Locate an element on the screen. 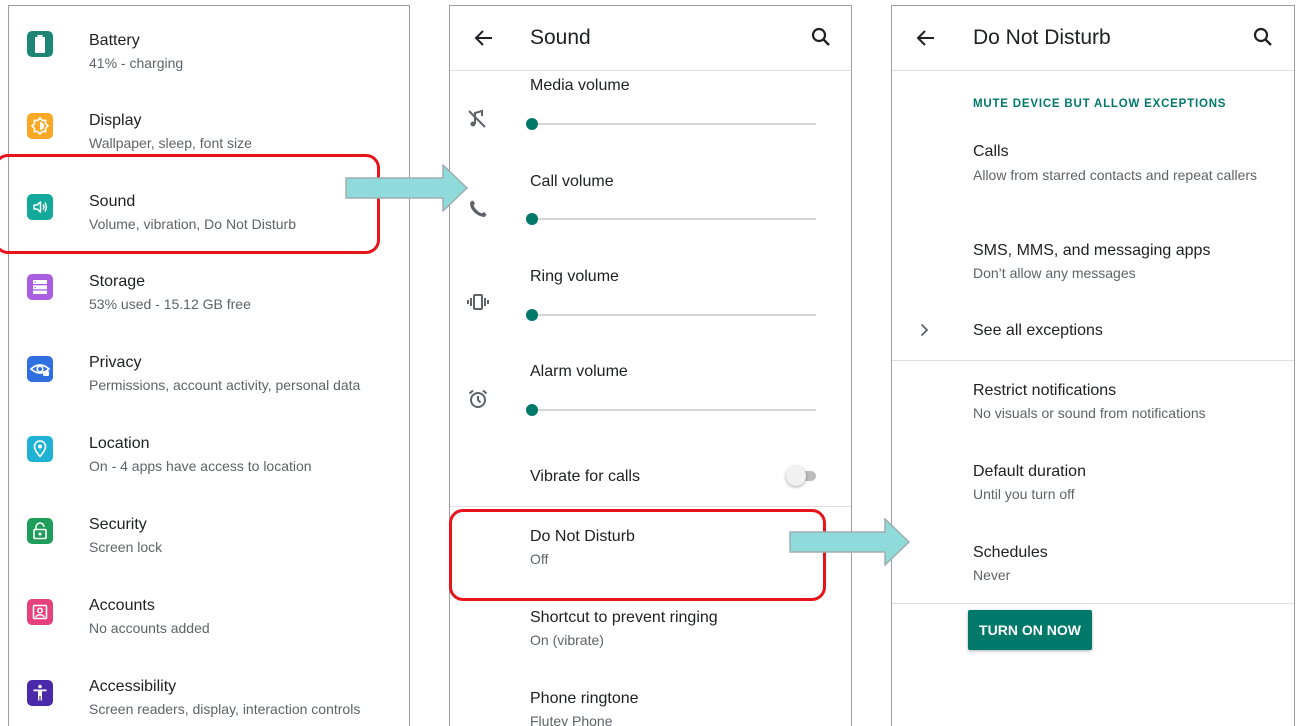  accessibility-icon is located at coordinates (40, 693).